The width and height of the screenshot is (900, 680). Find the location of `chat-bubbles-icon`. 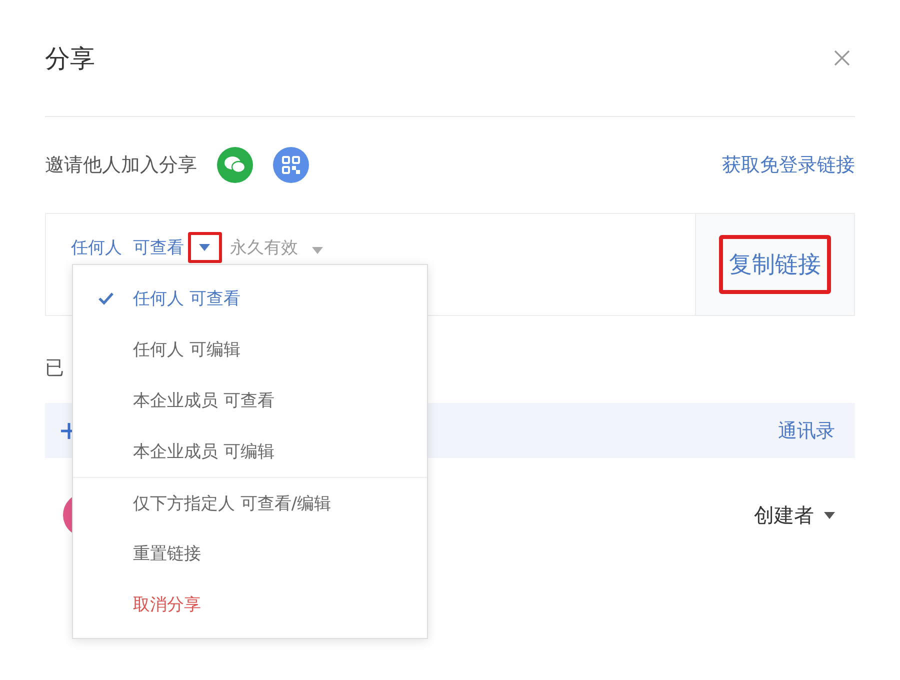

chat-bubbles-icon is located at coordinates (235, 165).